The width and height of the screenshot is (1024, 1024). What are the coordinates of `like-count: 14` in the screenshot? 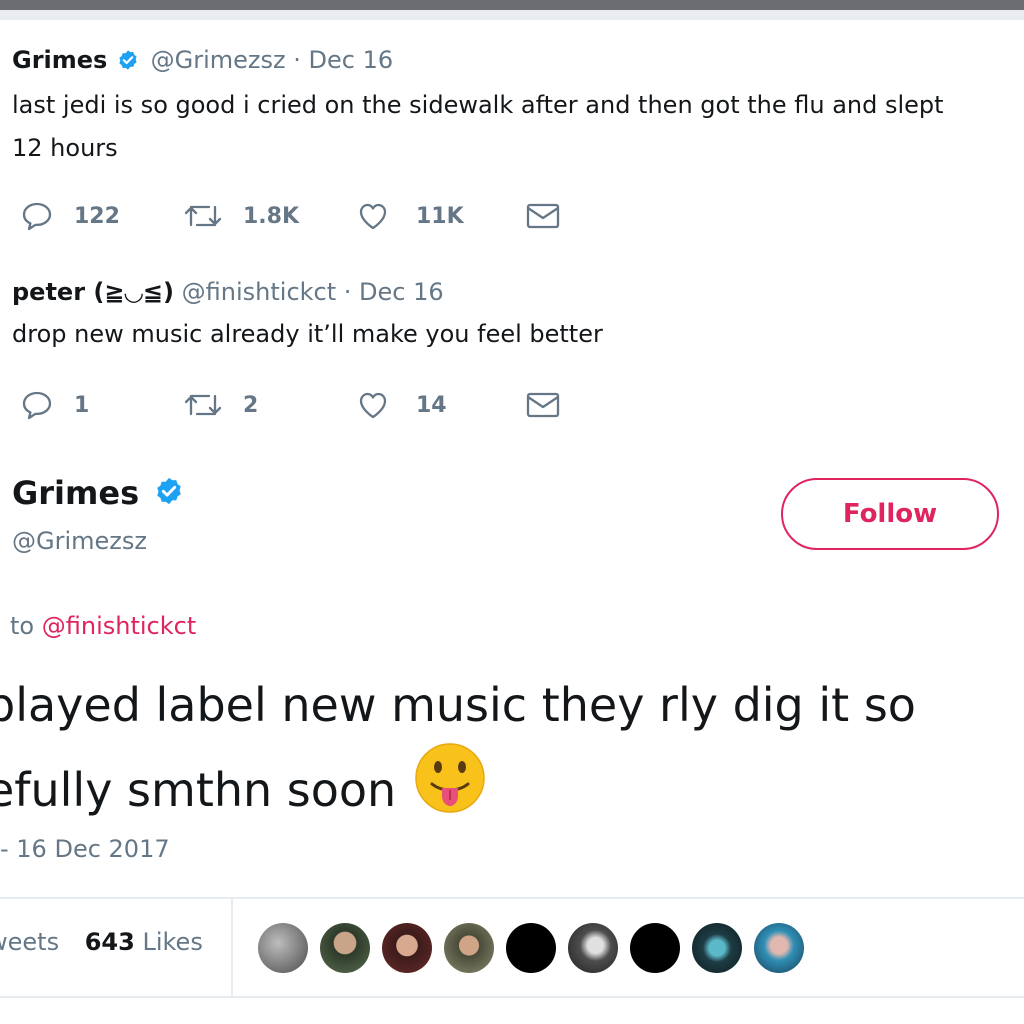 It's located at (431, 405).